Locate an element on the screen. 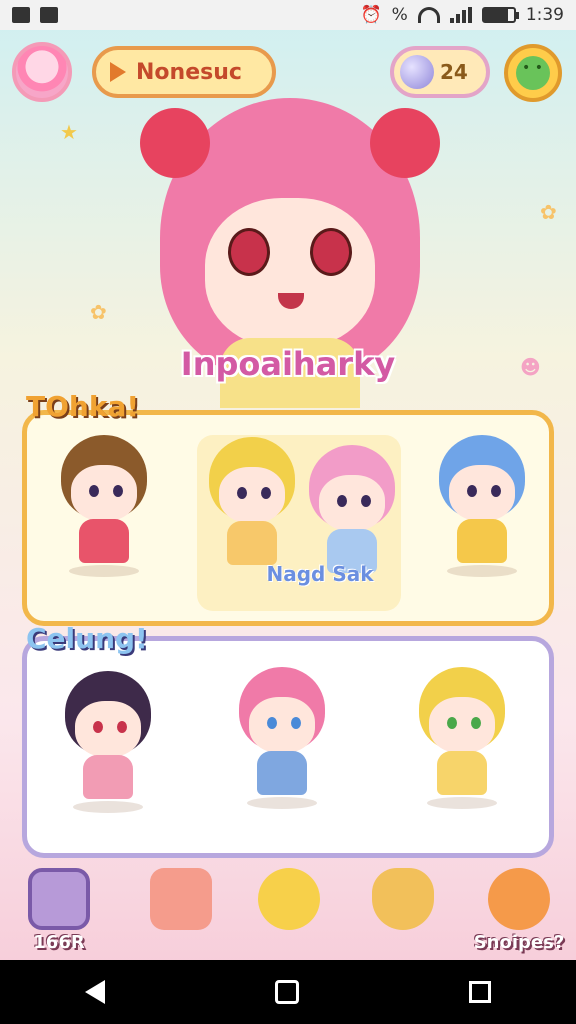  dock-label: Snoipes? is located at coordinates (519, 942).